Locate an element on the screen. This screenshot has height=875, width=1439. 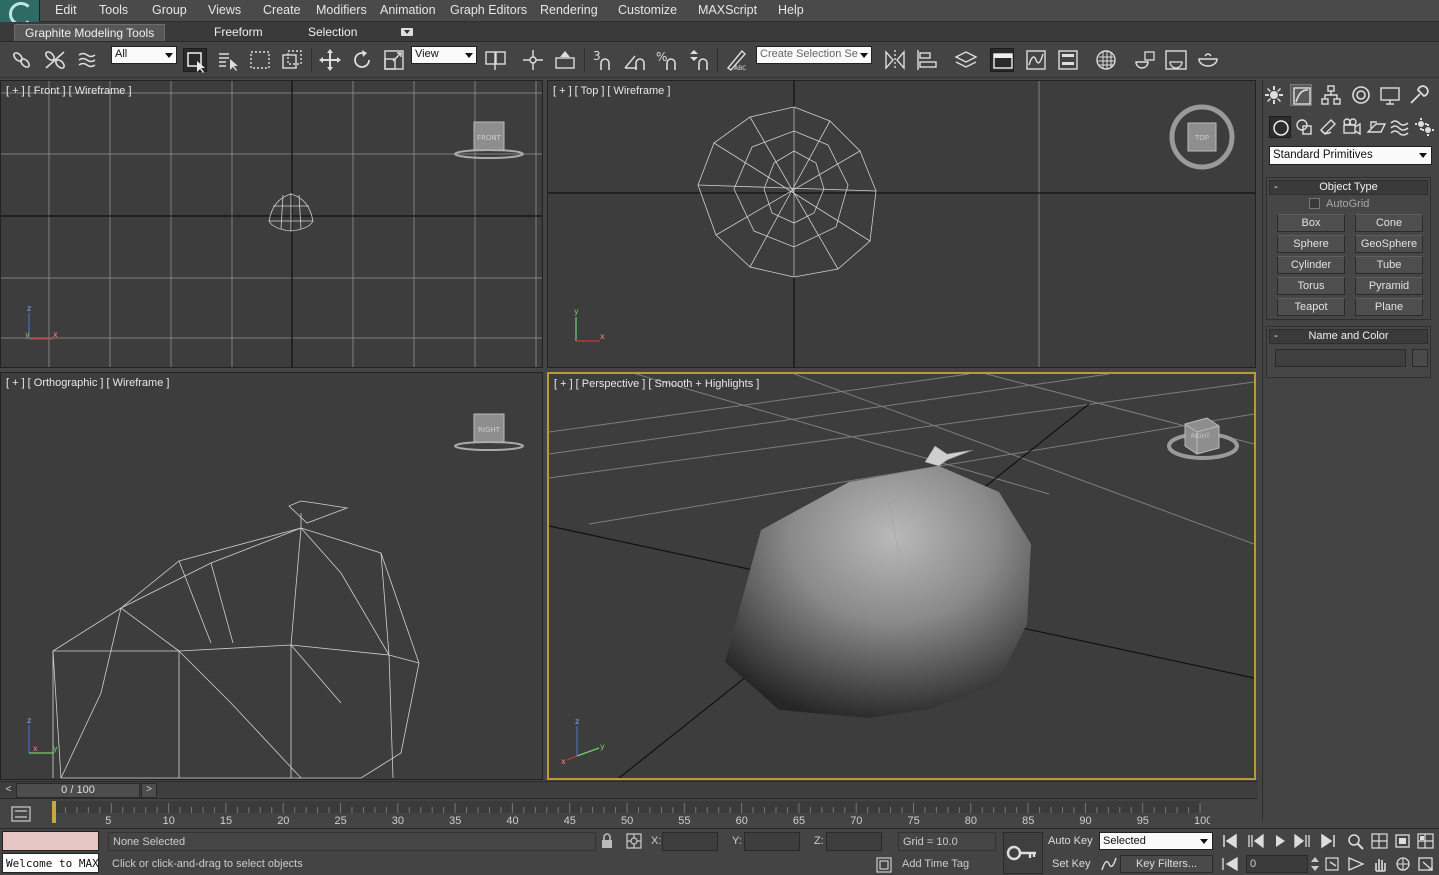
layer-manager-icon is located at coordinates (966, 60).